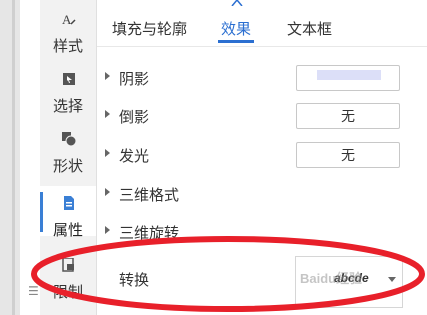  What do you see at coordinates (68, 212) in the screenshot?
I see `sidebar-item-properties: 属性` at bounding box center [68, 212].